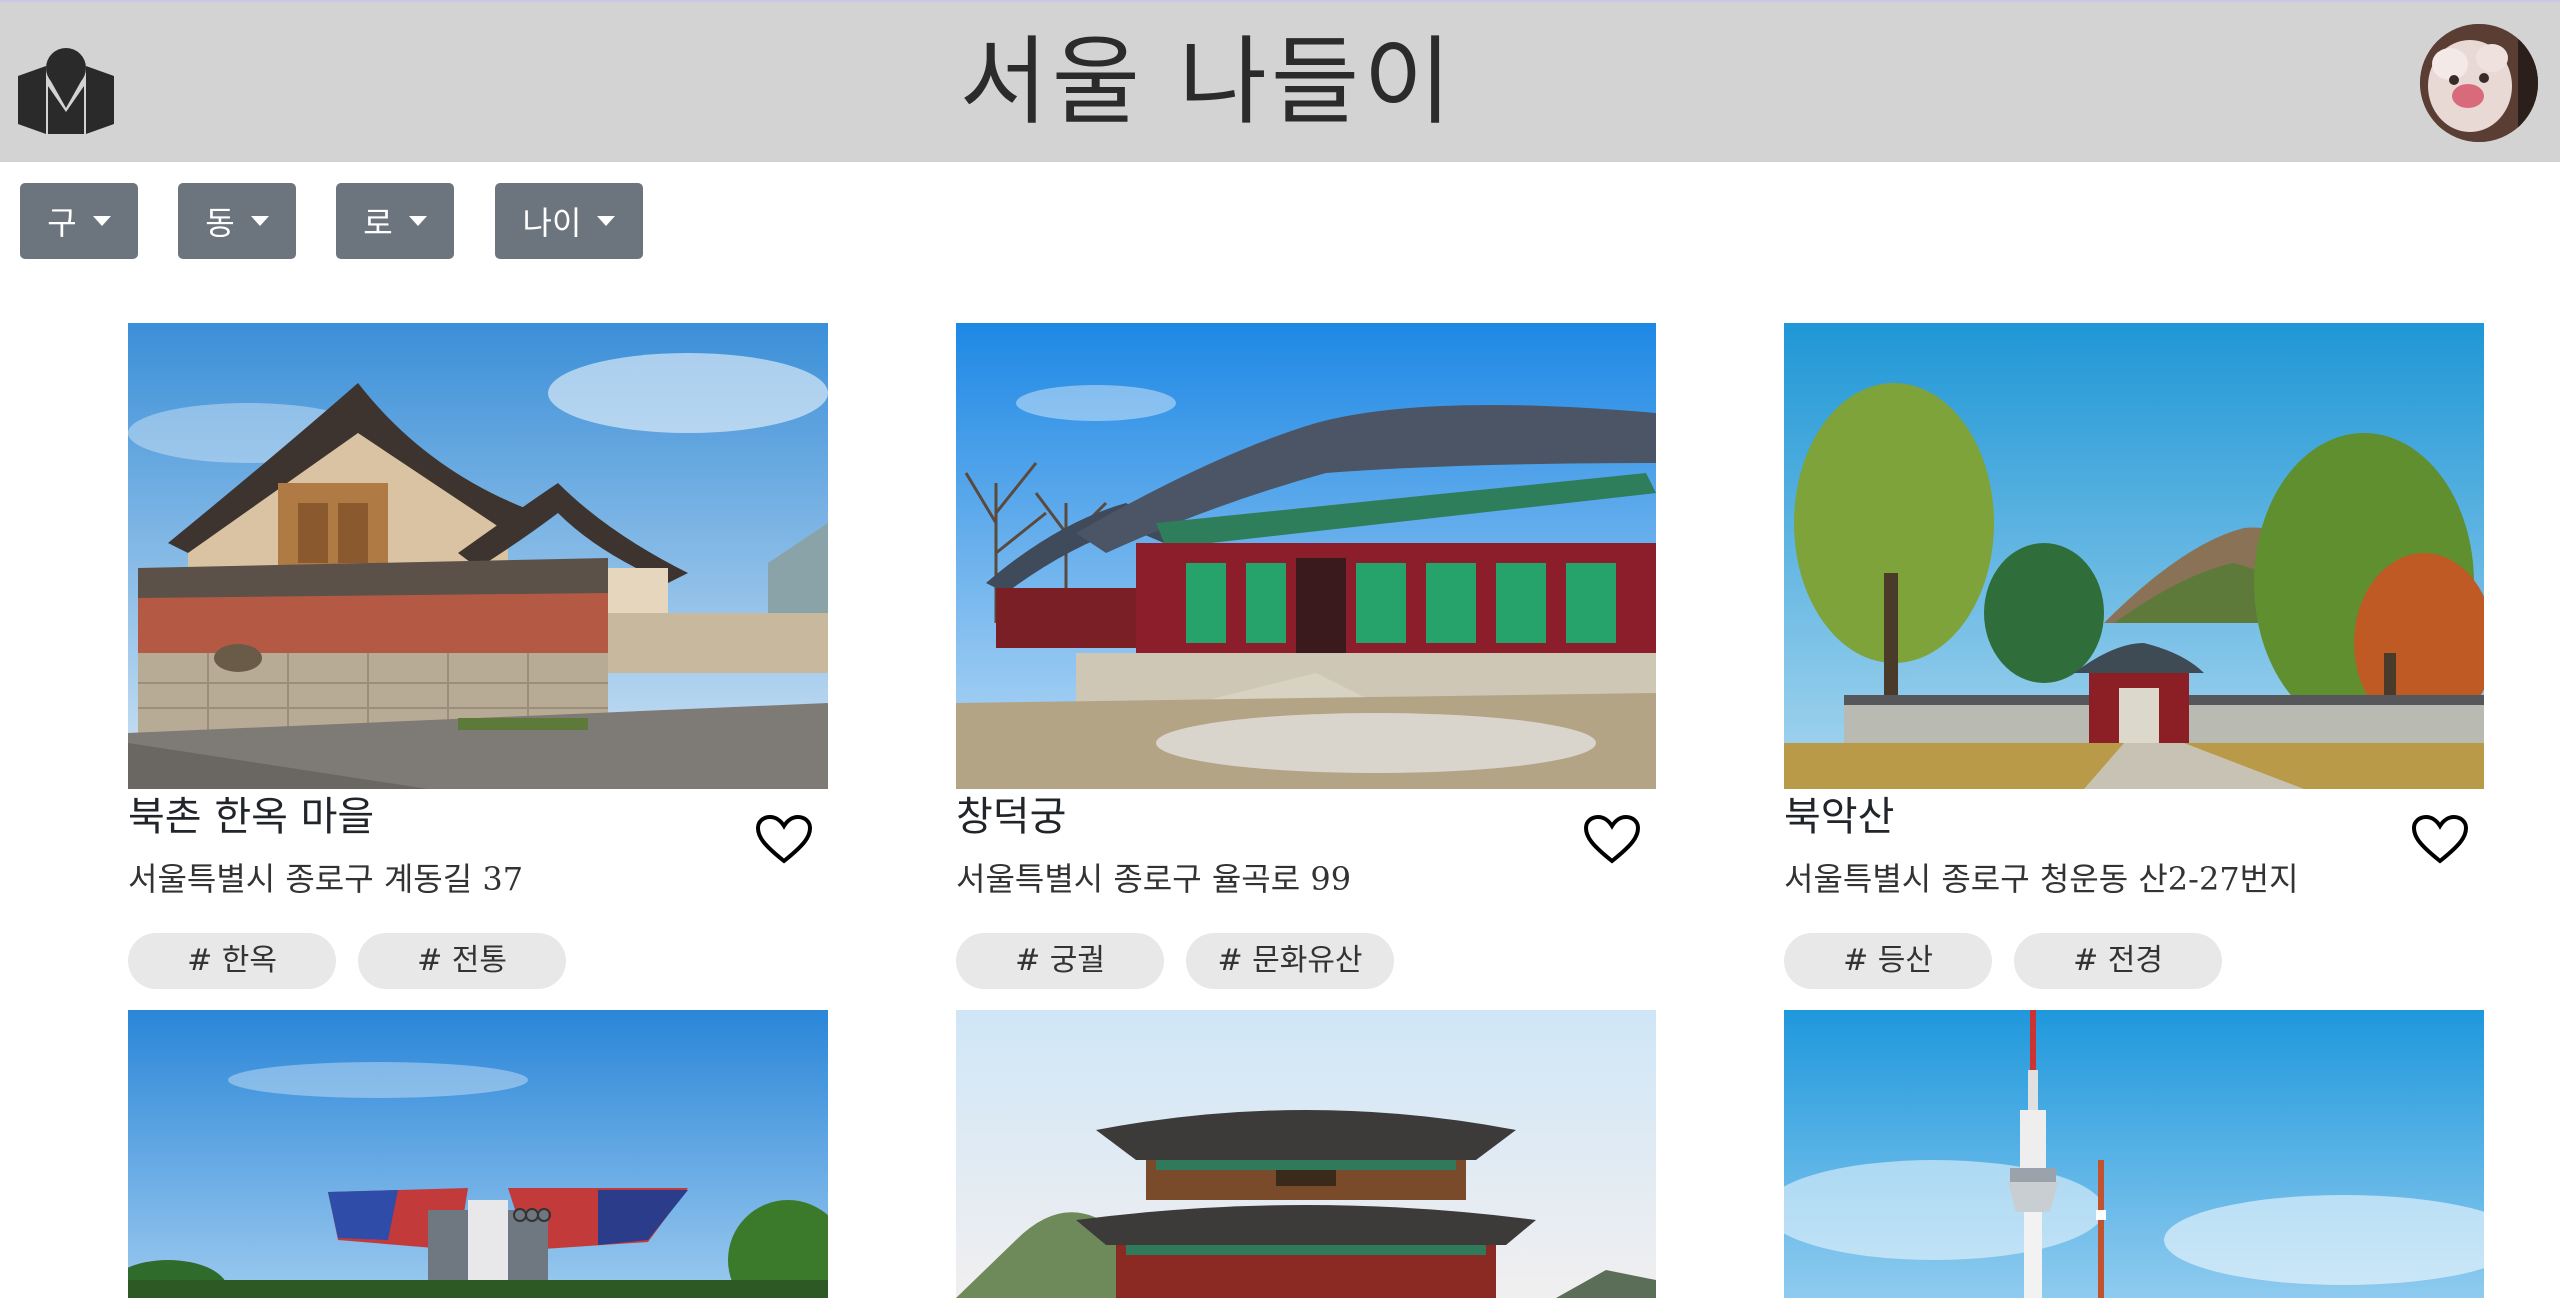 The image size is (2560, 1298). Describe the element at coordinates (232, 961) in the screenshot. I see `tag-chip: # 한옥` at that location.